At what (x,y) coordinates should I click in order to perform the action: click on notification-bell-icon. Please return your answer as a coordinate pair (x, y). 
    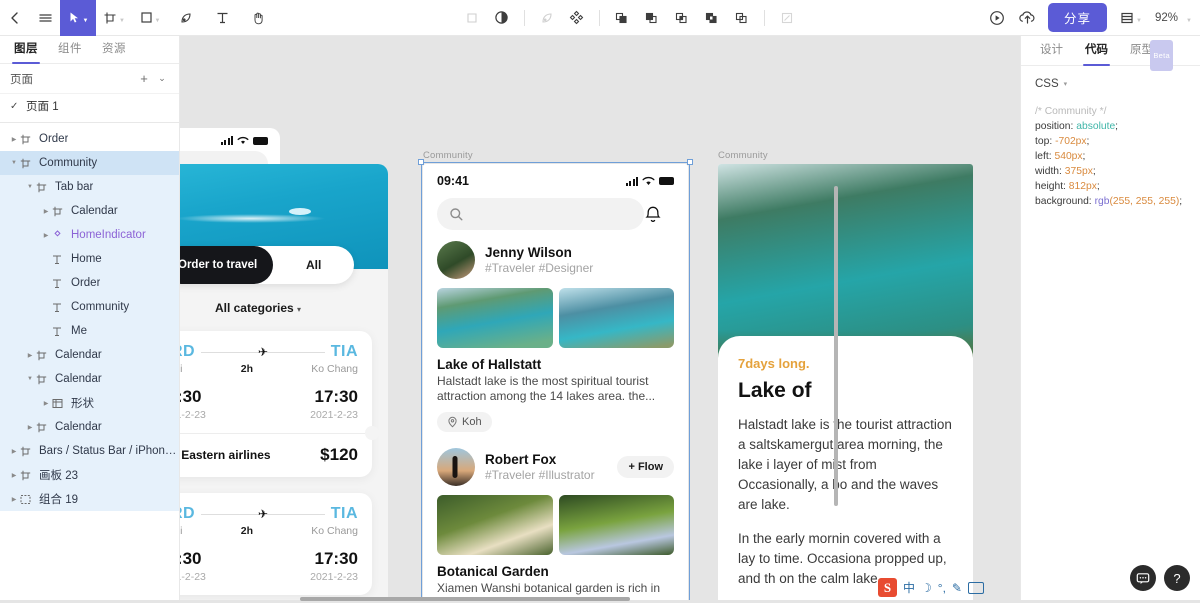
    Looking at the image, I should click on (659, 214).